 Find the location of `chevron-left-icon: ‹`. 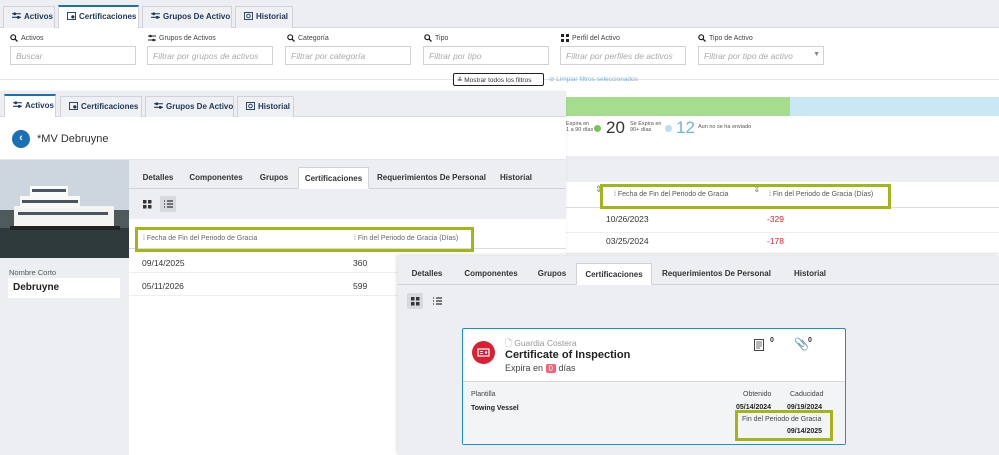

chevron-left-icon: ‹ is located at coordinates (21, 138).